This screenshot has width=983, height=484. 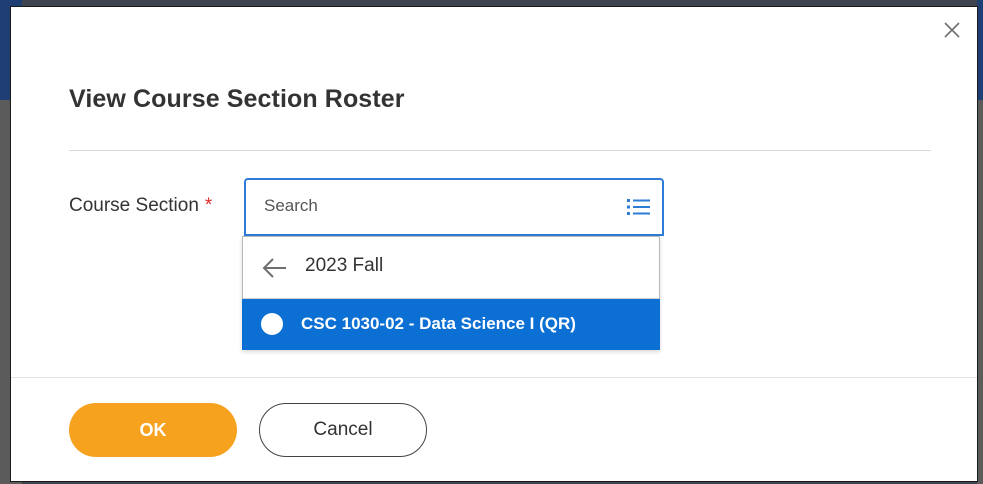 What do you see at coordinates (494, 377) in the screenshot?
I see `footer-divider` at bounding box center [494, 377].